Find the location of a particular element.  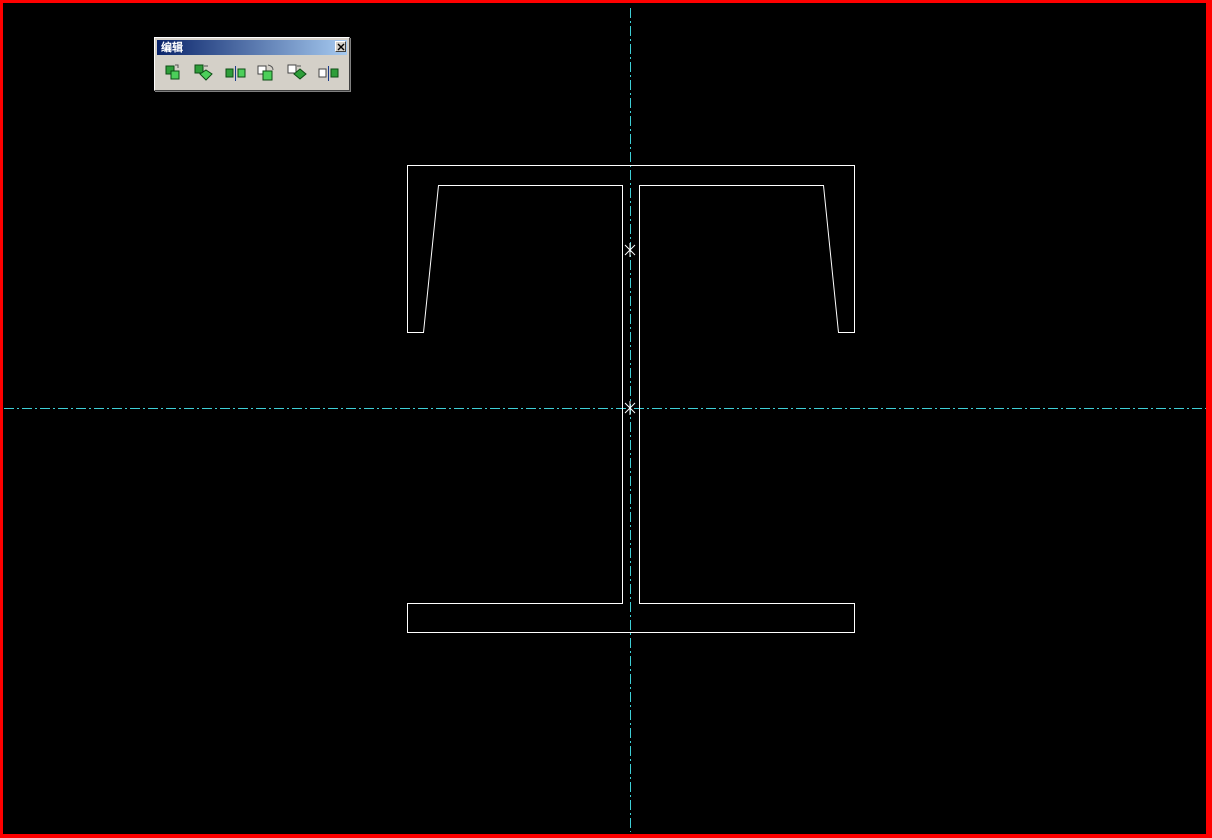

mirror-copy-button is located at coordinates (328, 73).